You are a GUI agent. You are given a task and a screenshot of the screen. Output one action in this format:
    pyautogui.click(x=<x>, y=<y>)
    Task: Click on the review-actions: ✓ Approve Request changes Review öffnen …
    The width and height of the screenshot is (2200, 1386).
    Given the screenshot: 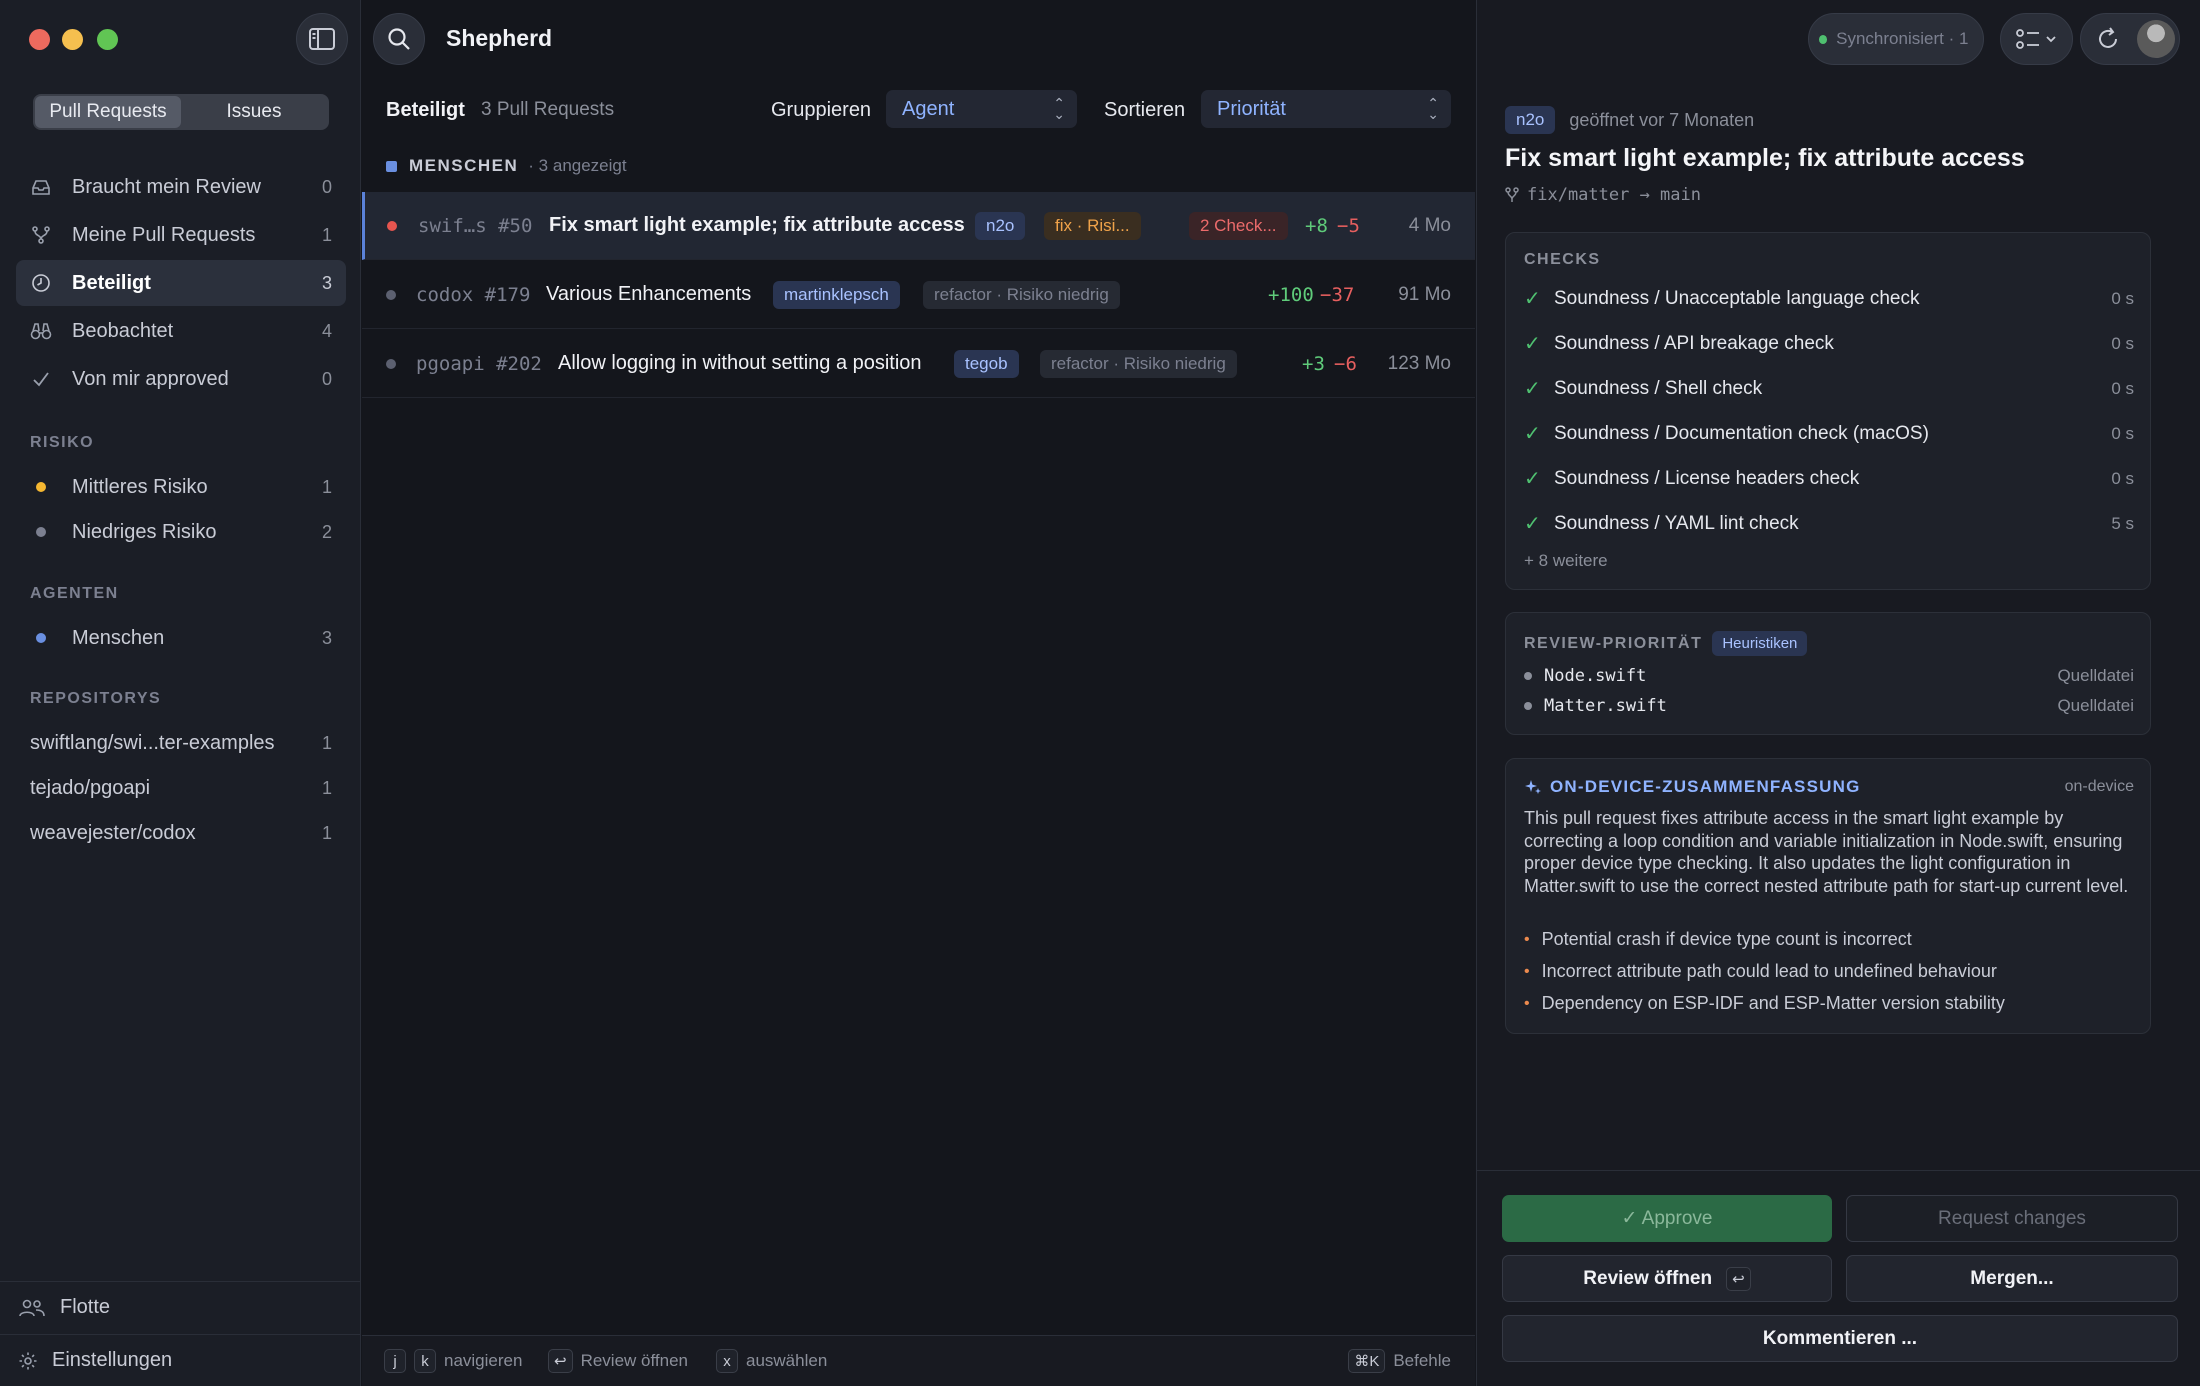 What is the action you would take?
    pyautogui.click(x=1838, y=1278)
    